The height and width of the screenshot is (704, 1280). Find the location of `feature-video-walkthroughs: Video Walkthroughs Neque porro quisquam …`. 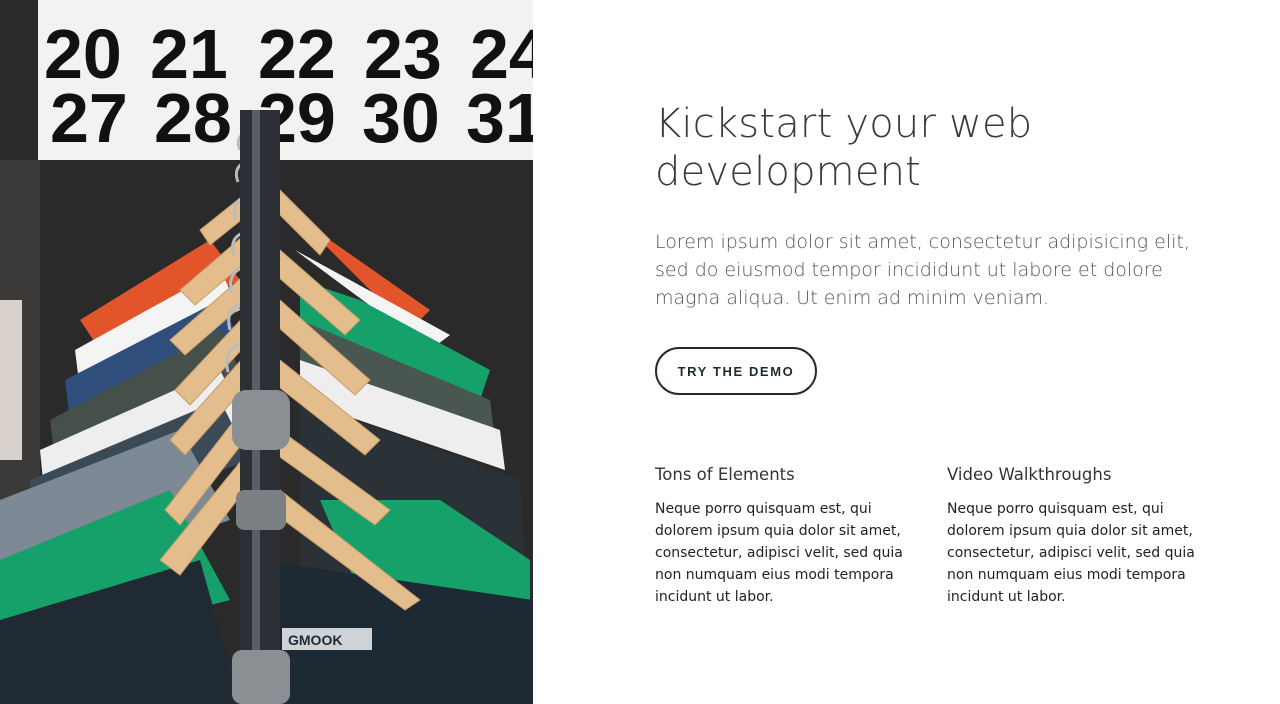

feature-video-walkthroughs: Video Walkthroughs Neque porro quisquam … is located at coordinates (1078, 535).